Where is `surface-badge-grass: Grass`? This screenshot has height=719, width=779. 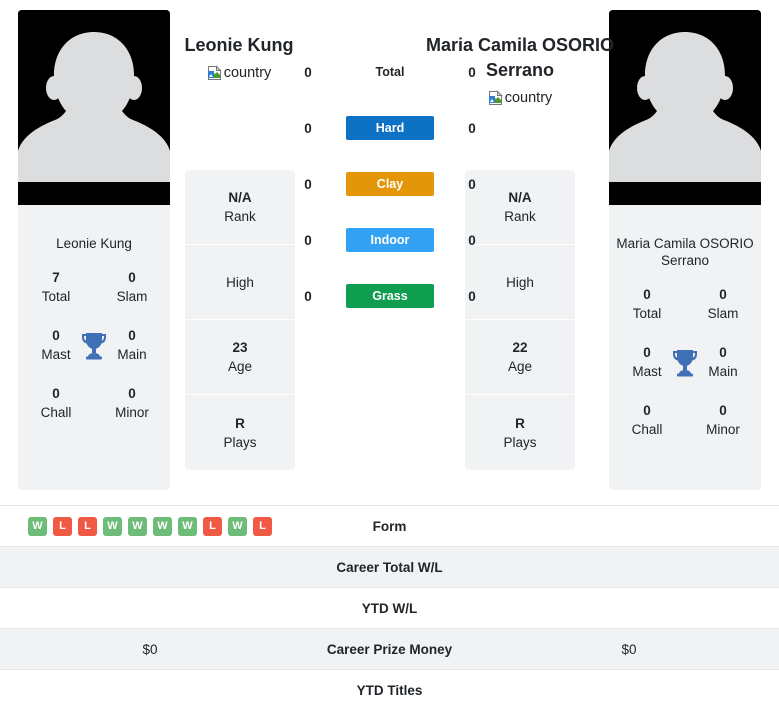
surface-badge-grass: Grass is located at coordinates (390, 296).